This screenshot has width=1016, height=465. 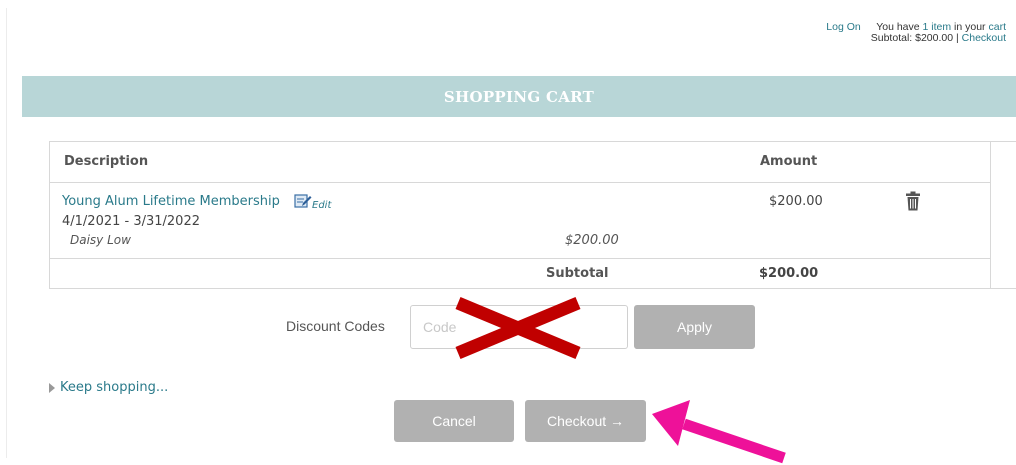 What do you see at coordinates (520, 273) in the screenshot?
I see `subtotal-row: Subtotal $200.00` at bounding box center [520, 273].